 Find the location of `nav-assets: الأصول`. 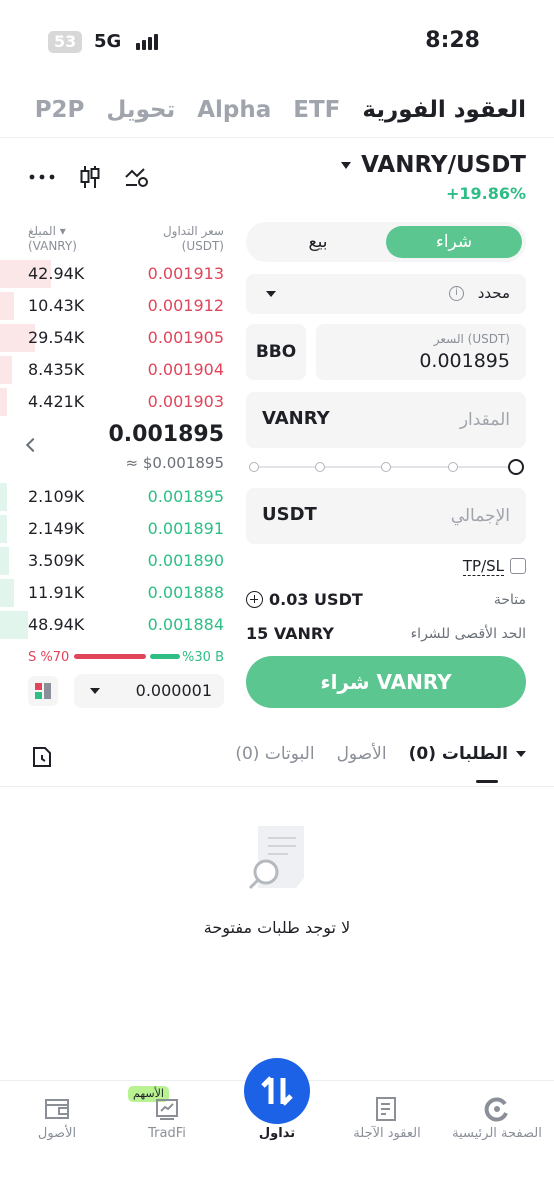

nav-assets: الأصول is located at coordinates (57, 1133).